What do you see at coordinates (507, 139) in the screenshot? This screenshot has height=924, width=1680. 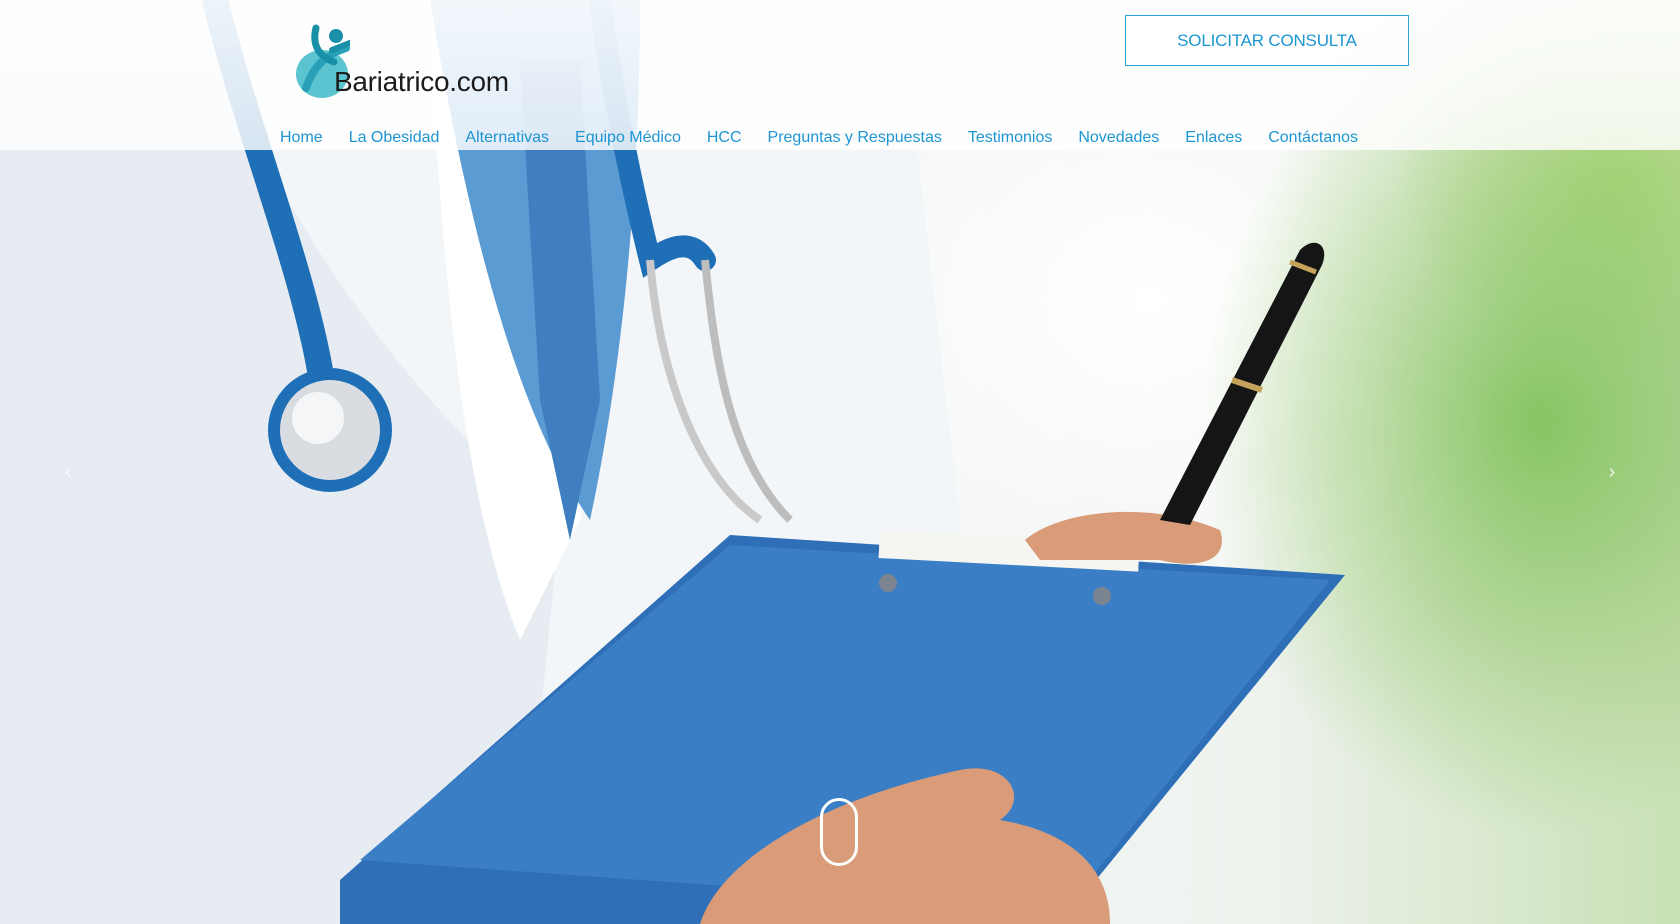 I see `nav-item-alternativas: Alternativas` at bounding box center [507, 139].